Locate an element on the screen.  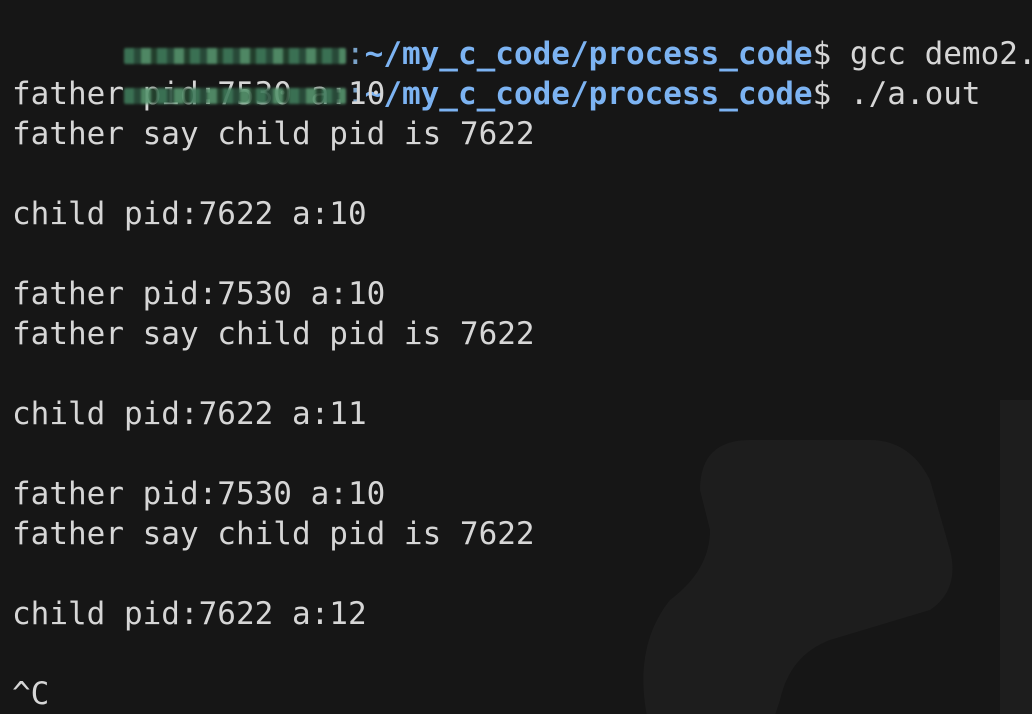
output-line: child pid:7622 a:11 is located at coordinates (189, 414).